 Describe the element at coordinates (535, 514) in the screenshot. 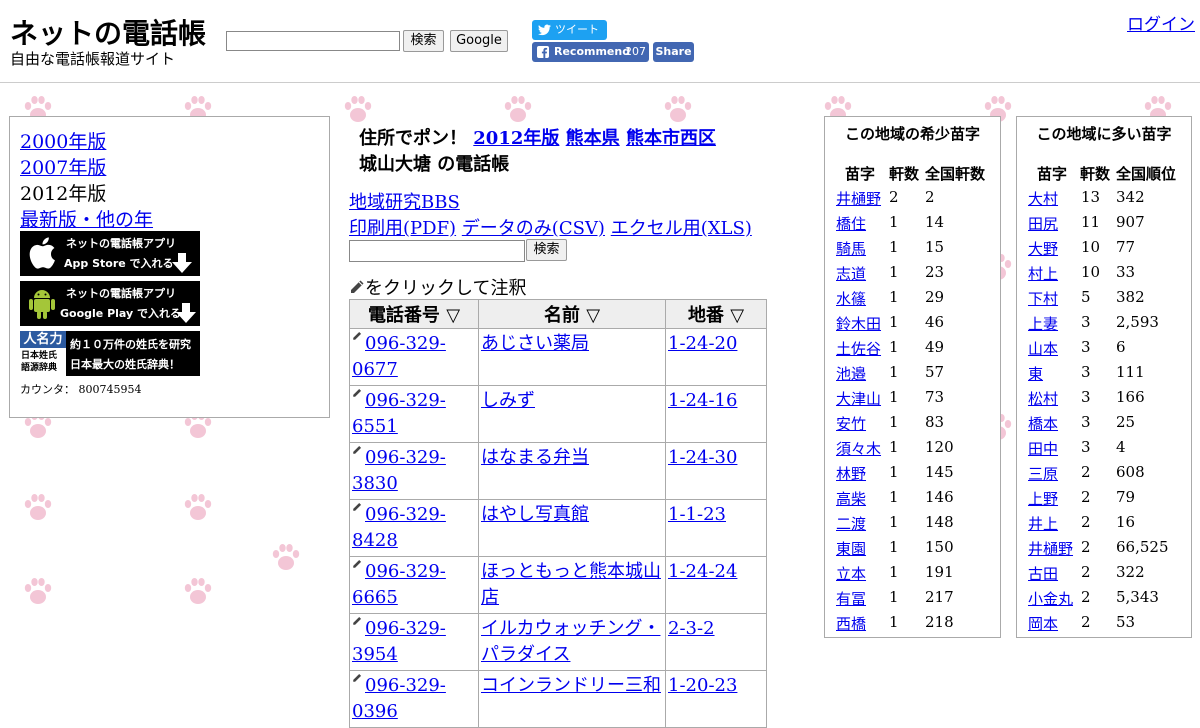

I see `name-link: はやし写真館` at that location.